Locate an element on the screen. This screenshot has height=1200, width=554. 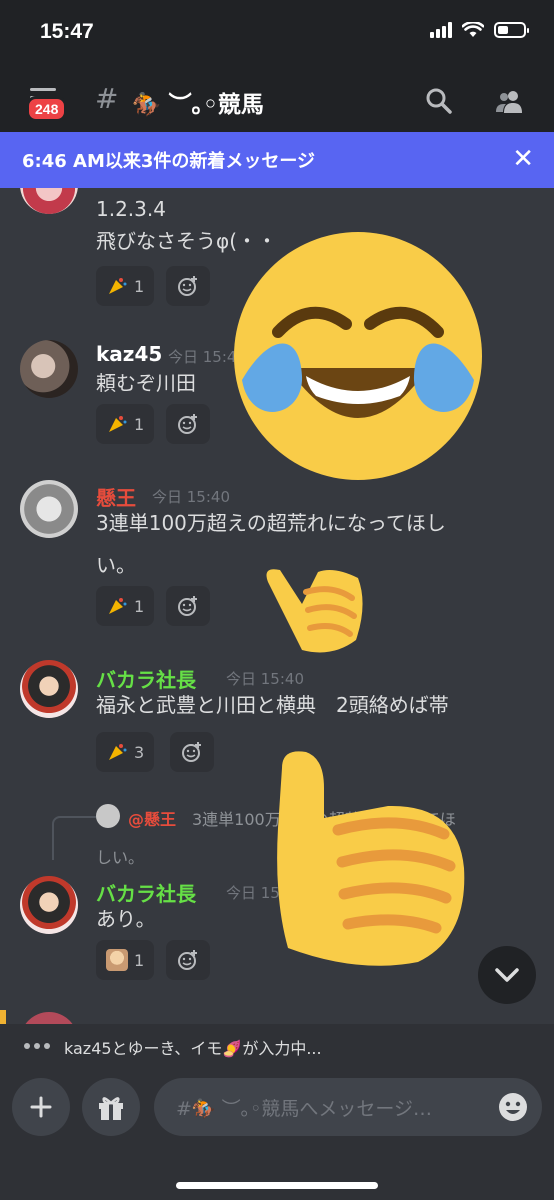
typing-dots-icon is located at coordinates (37, 1046).